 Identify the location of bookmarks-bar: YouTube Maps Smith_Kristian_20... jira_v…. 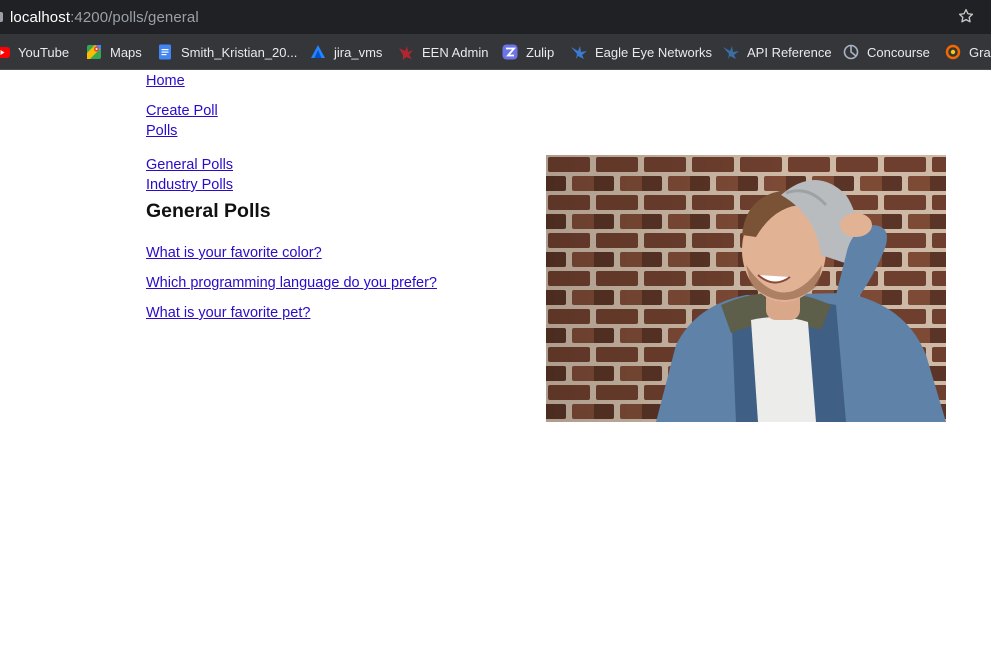
(495, 52).